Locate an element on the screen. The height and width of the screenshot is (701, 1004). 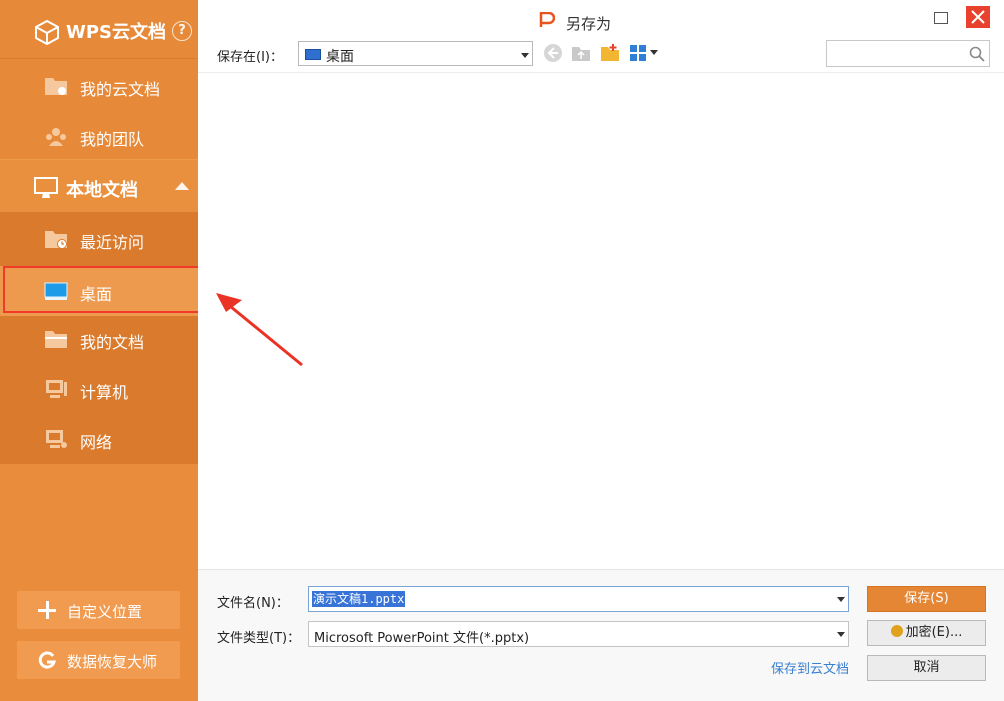
recovery-icon is located at coordinates (47, 660).